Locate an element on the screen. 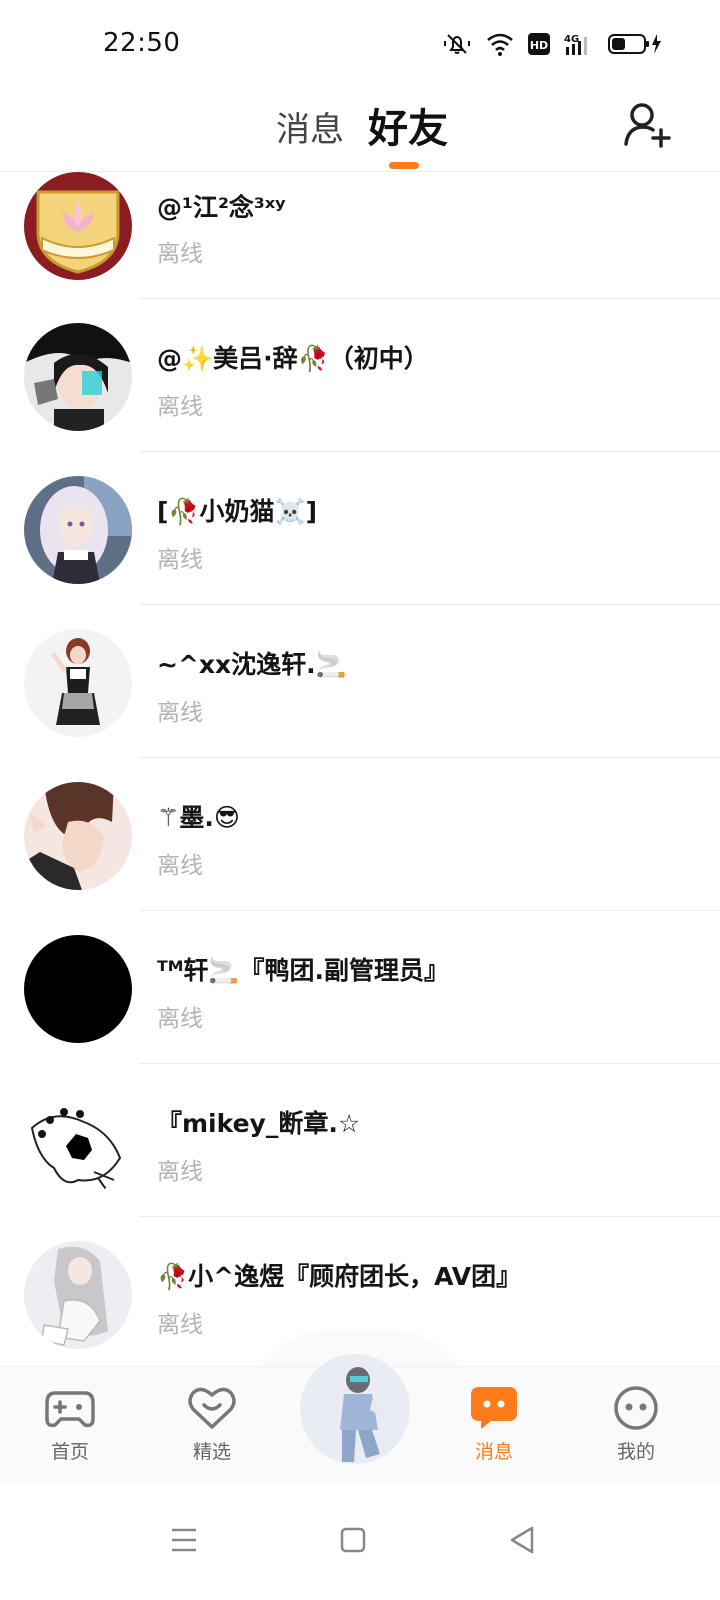  battery-charging-icon is located at coordinates (634, 44).